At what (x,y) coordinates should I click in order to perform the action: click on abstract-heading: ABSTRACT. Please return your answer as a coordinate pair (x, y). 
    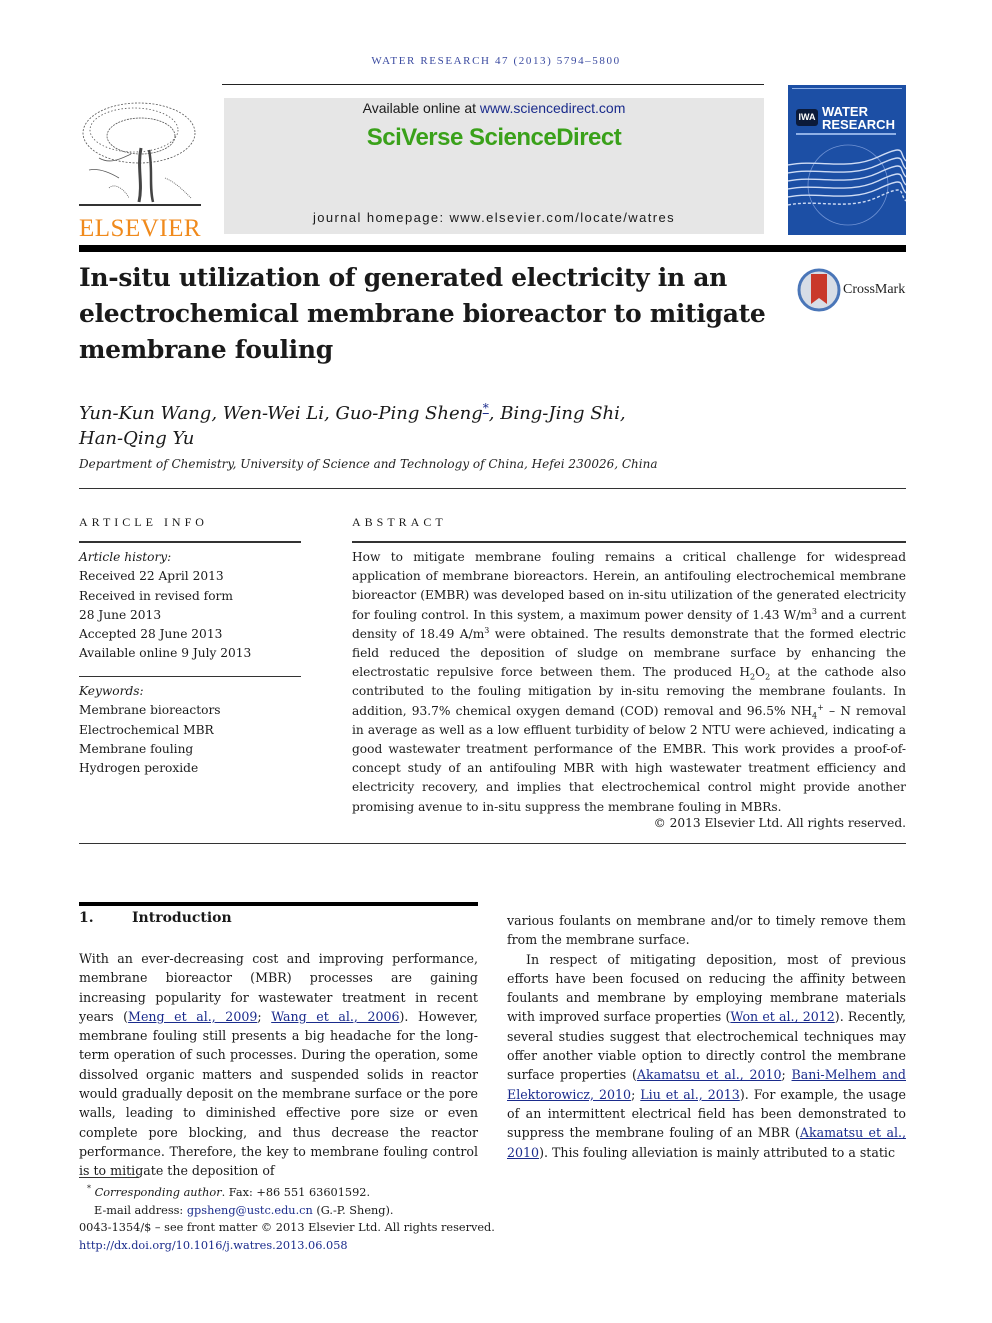
    Looking at the image, I should click on (399, 522).